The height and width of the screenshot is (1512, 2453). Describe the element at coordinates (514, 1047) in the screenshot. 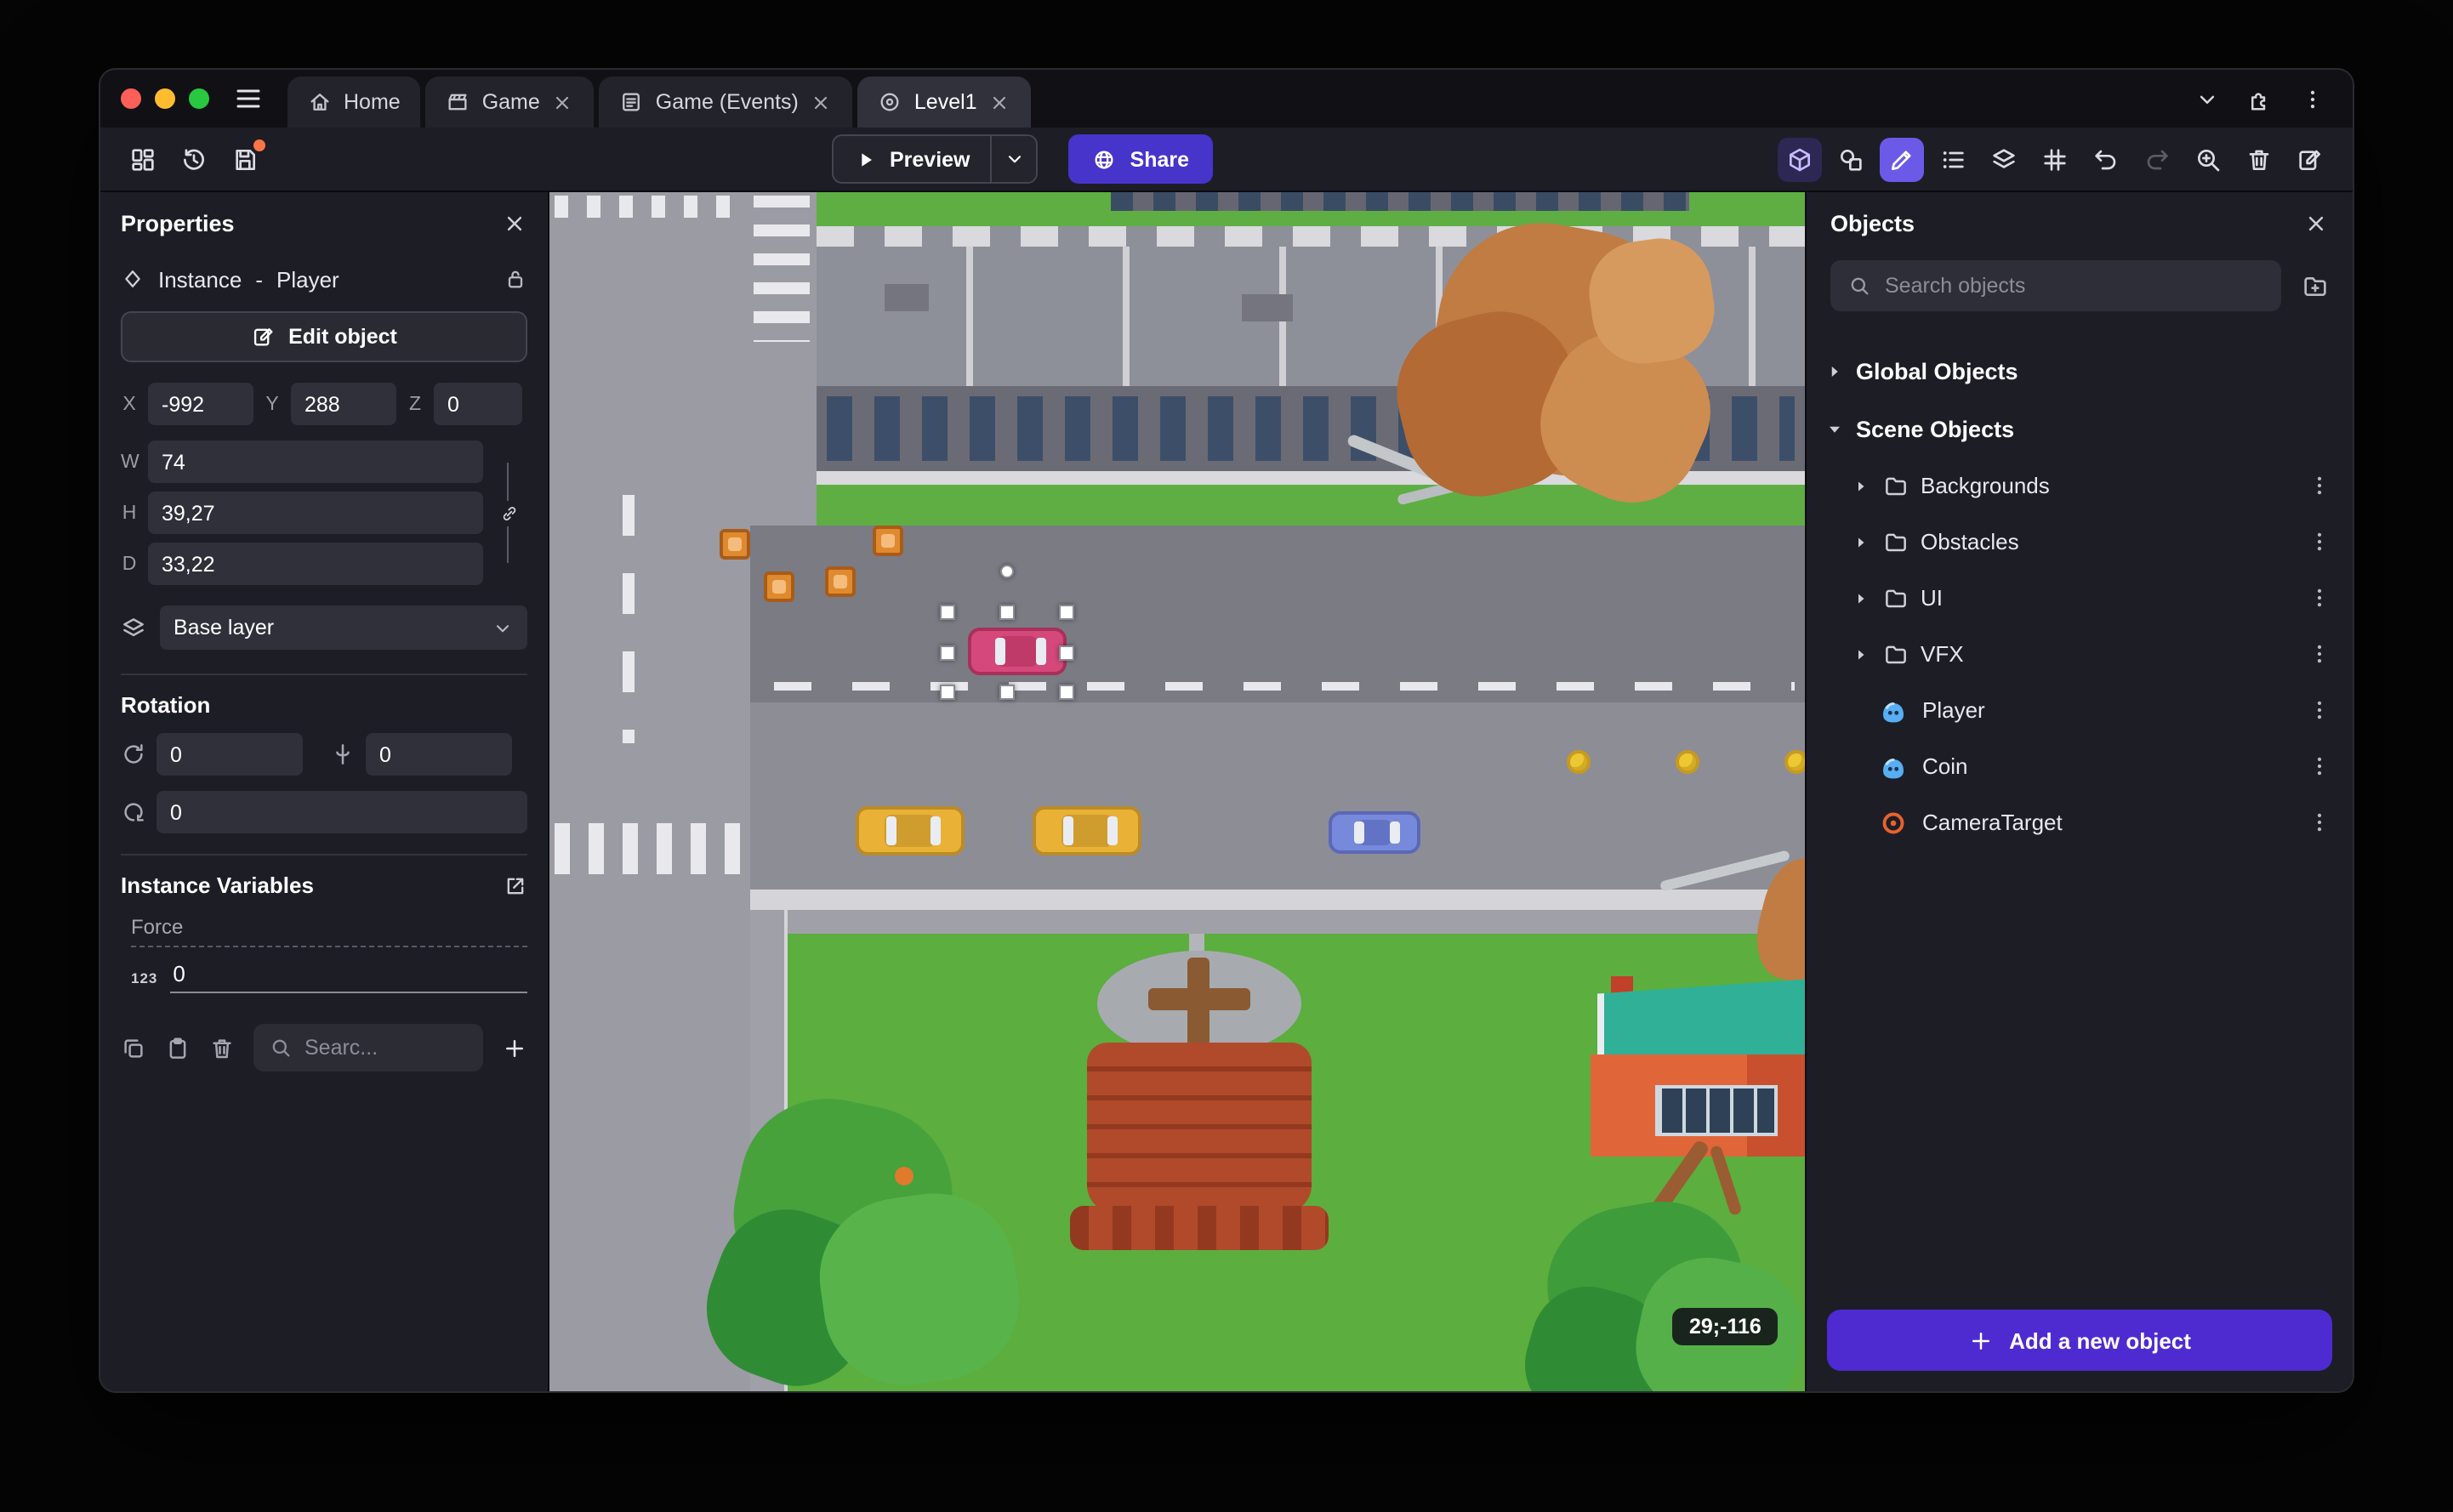

I see `add-variable-icon` at that location.